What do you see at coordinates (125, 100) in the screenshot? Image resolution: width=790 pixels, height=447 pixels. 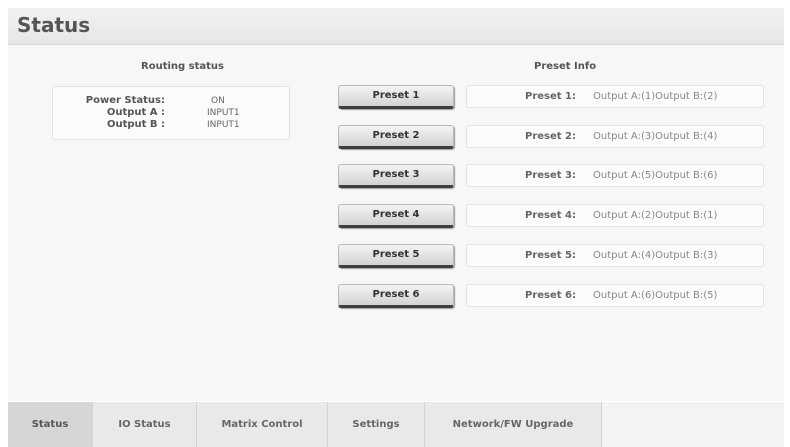 I see `power-status-label: Power Status:` at bounding box center [125, 100].